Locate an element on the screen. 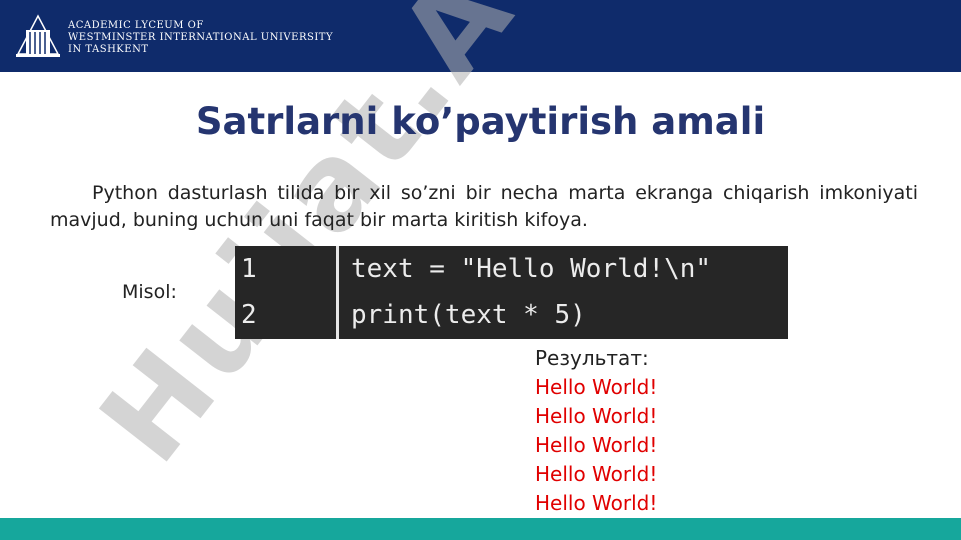  code-text: print(text * 5) is located at coordinates (468, 315).